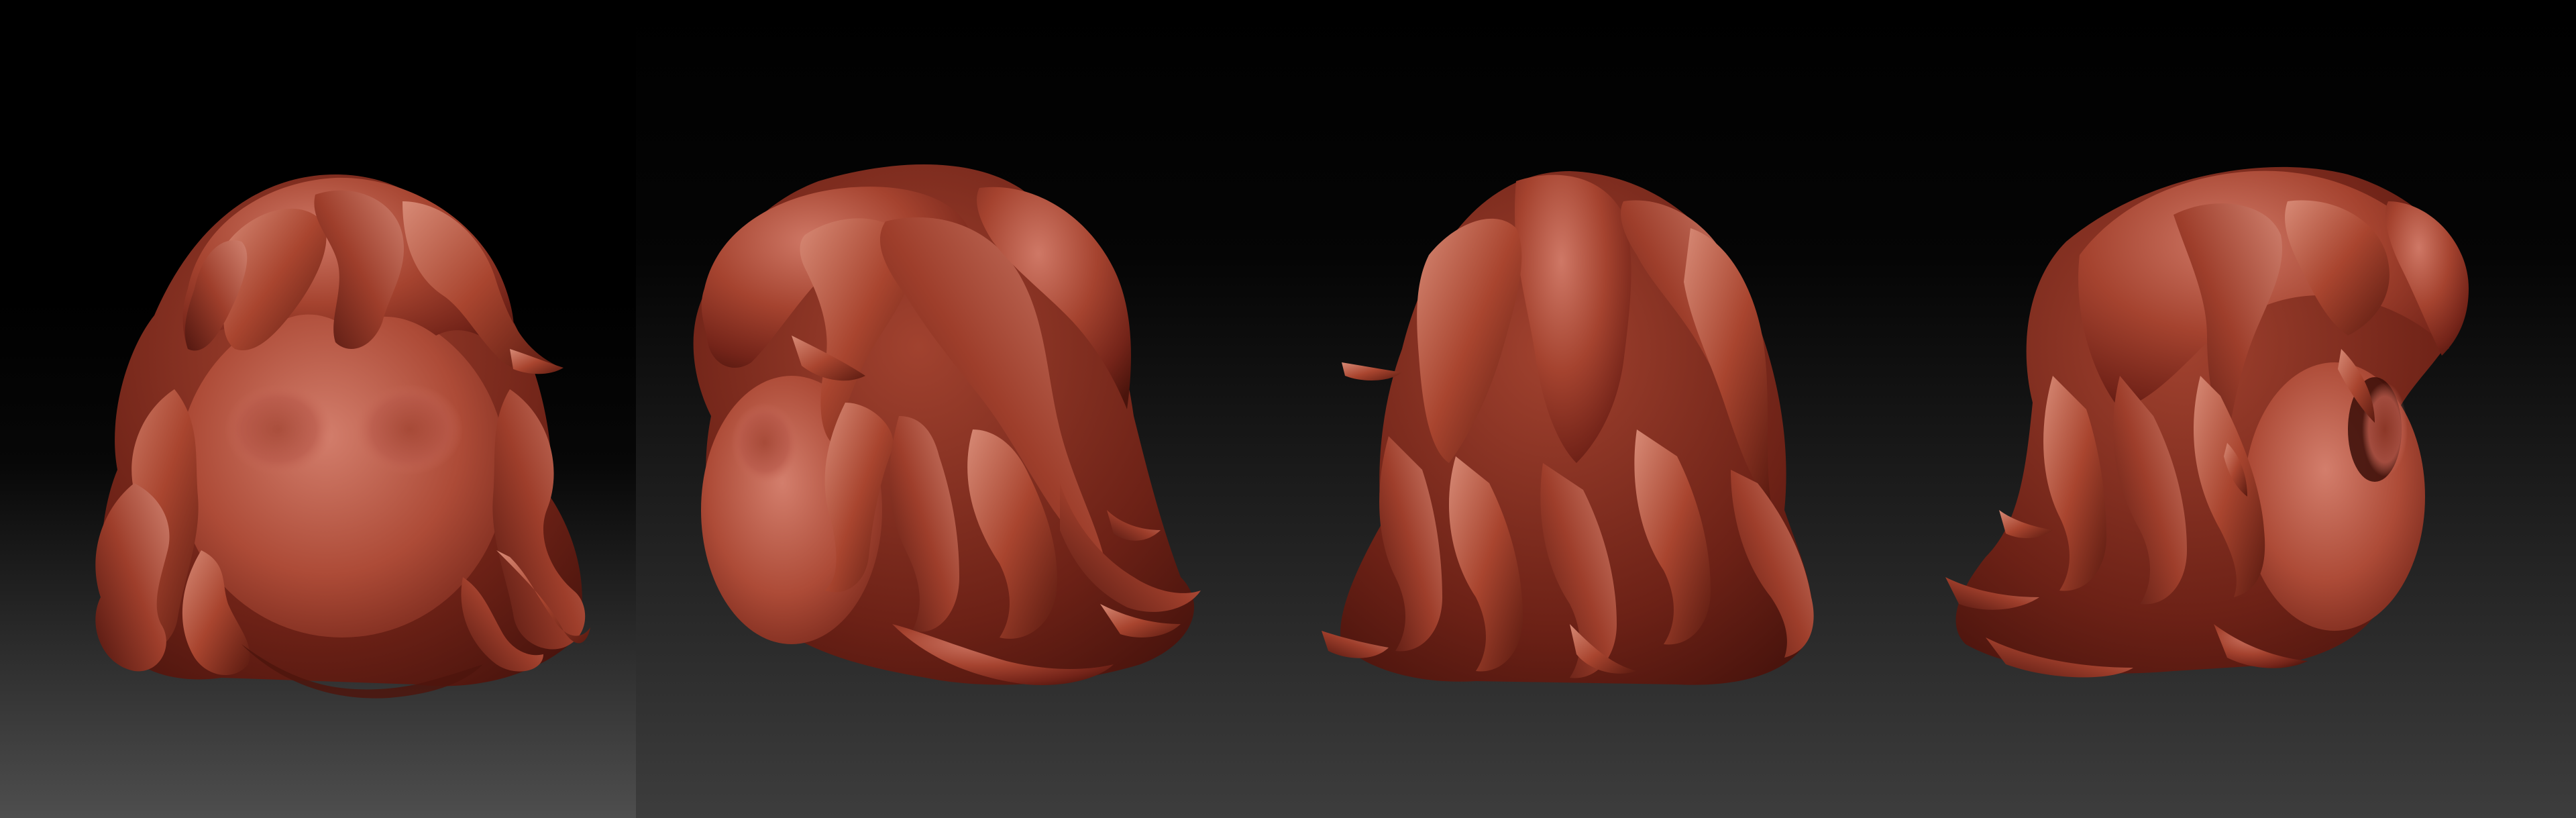  Describe the element at coordinates (764, 443) in the screenshot. I see `eye-socket` at that location.